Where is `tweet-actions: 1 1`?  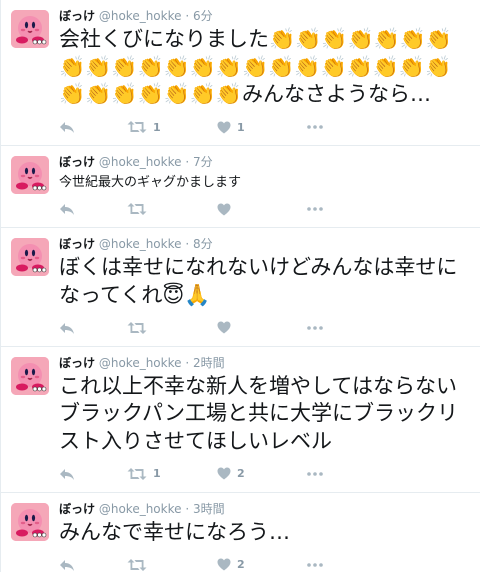
tweet-actions: 1 1 is located at coordinates (264, 127).